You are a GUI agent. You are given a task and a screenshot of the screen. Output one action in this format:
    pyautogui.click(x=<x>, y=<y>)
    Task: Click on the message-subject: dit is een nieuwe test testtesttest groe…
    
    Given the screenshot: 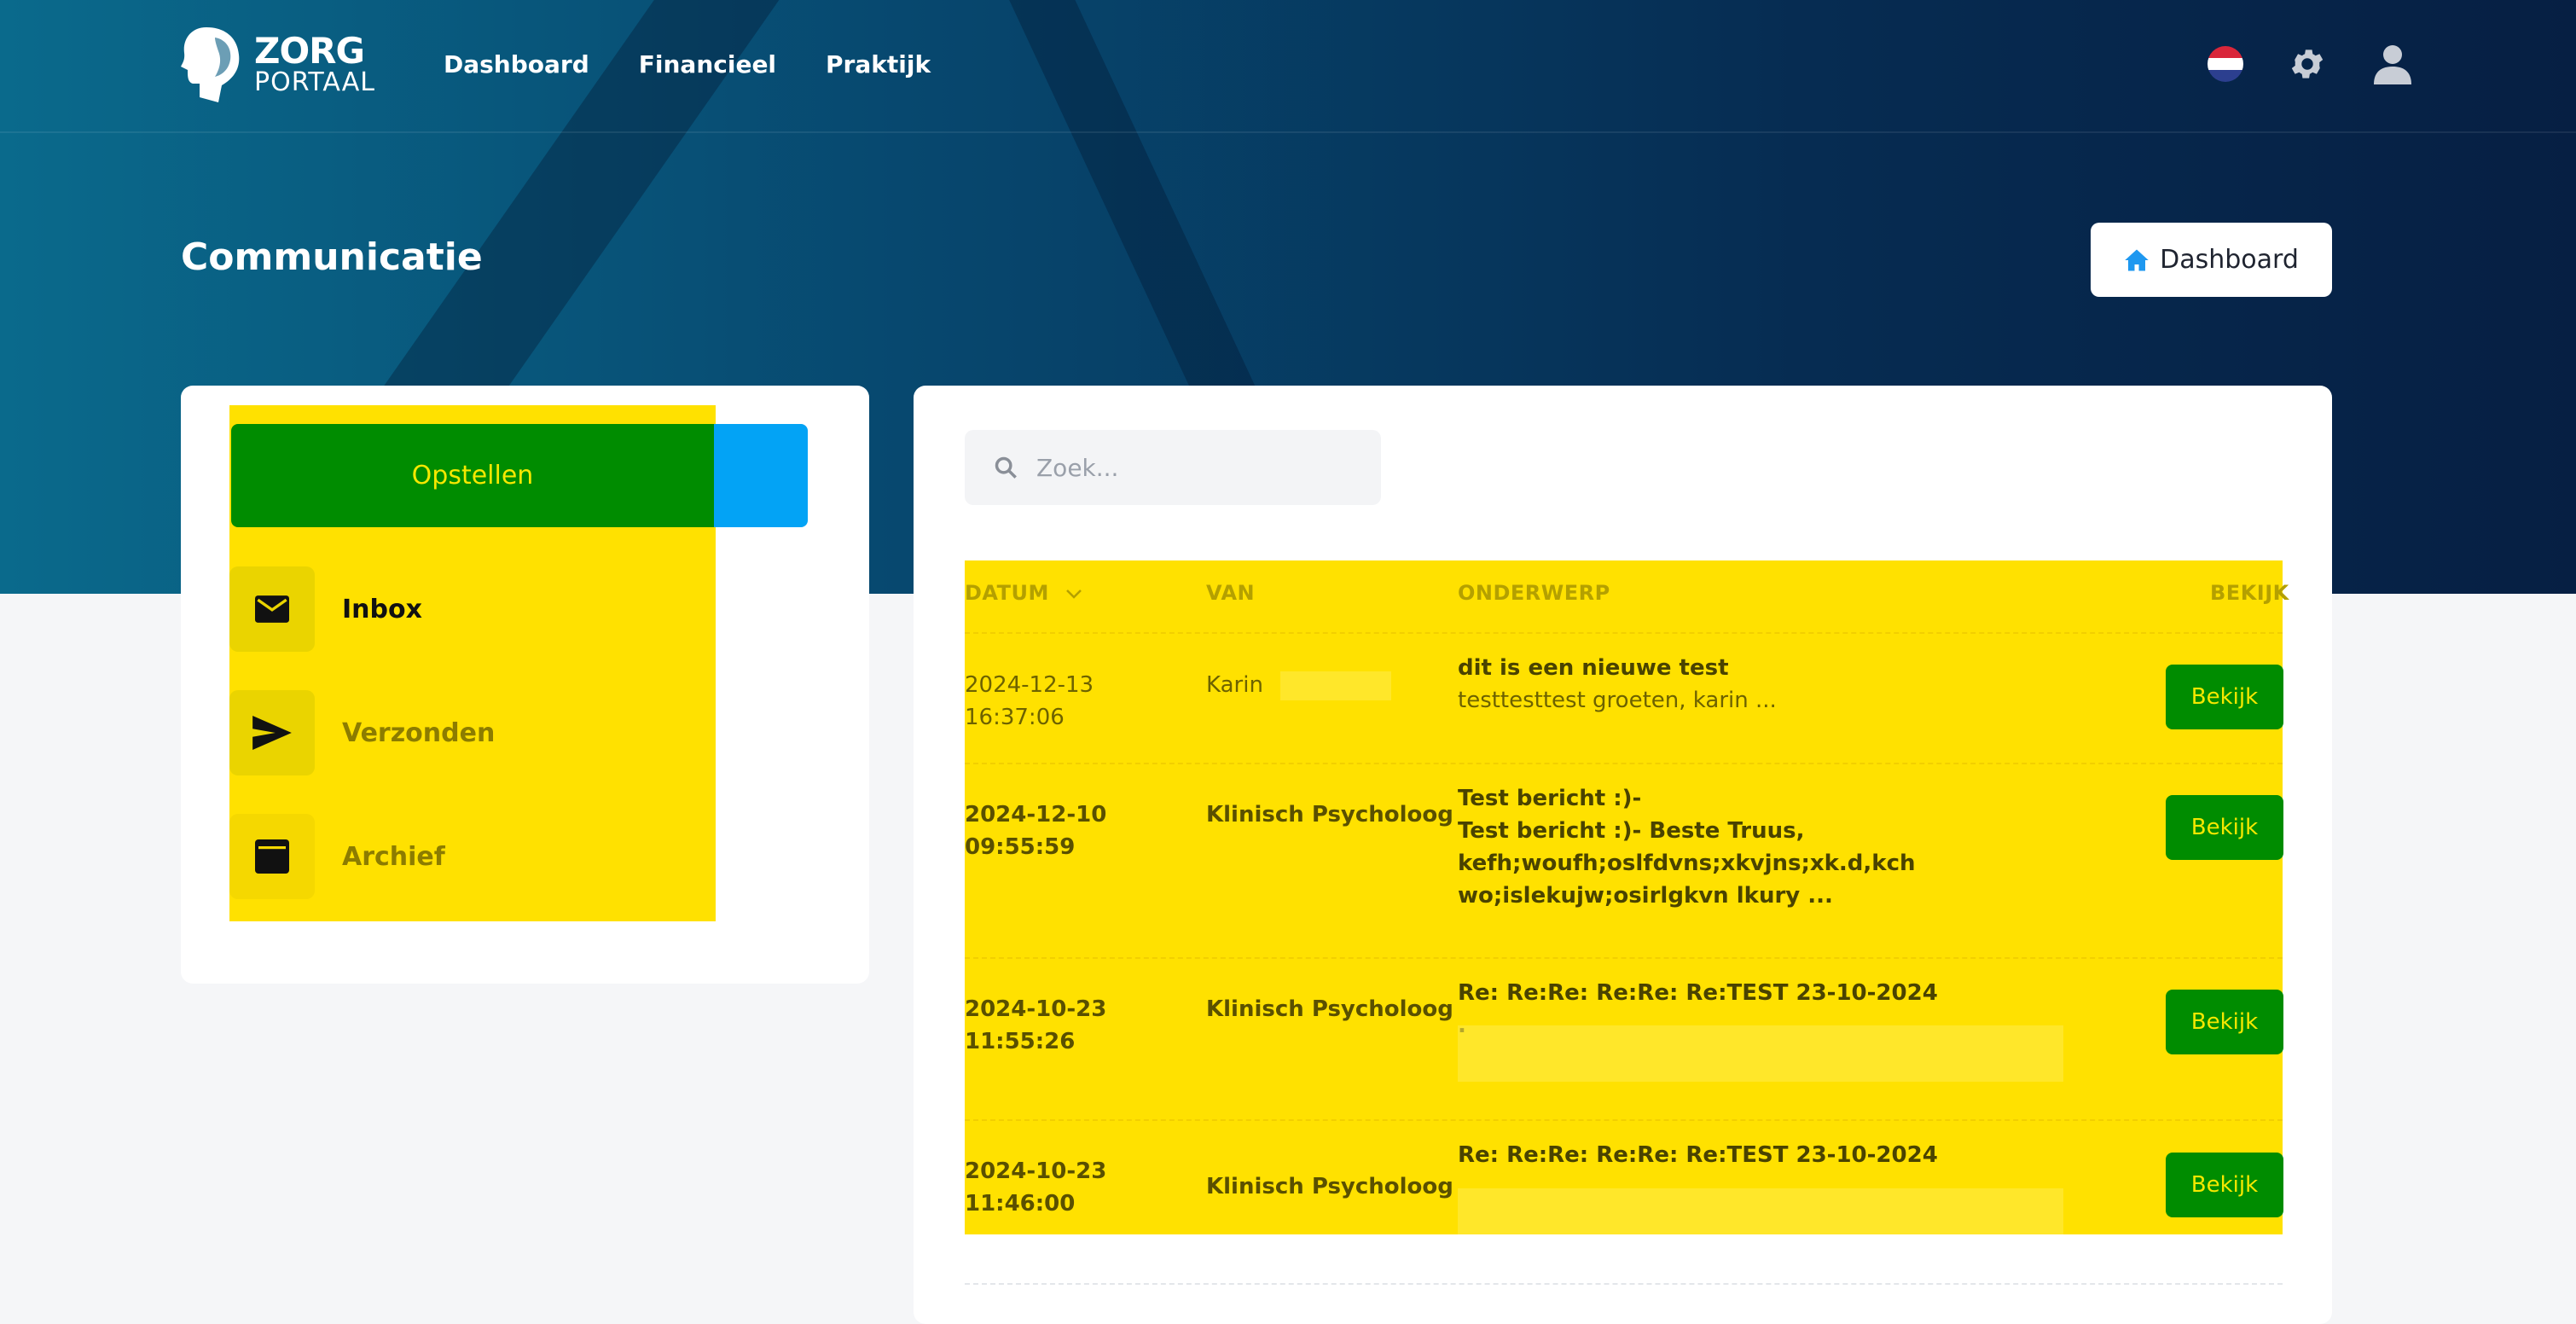 What is the action you would take?
    pyautogui.click(x=1782, y=684)
    